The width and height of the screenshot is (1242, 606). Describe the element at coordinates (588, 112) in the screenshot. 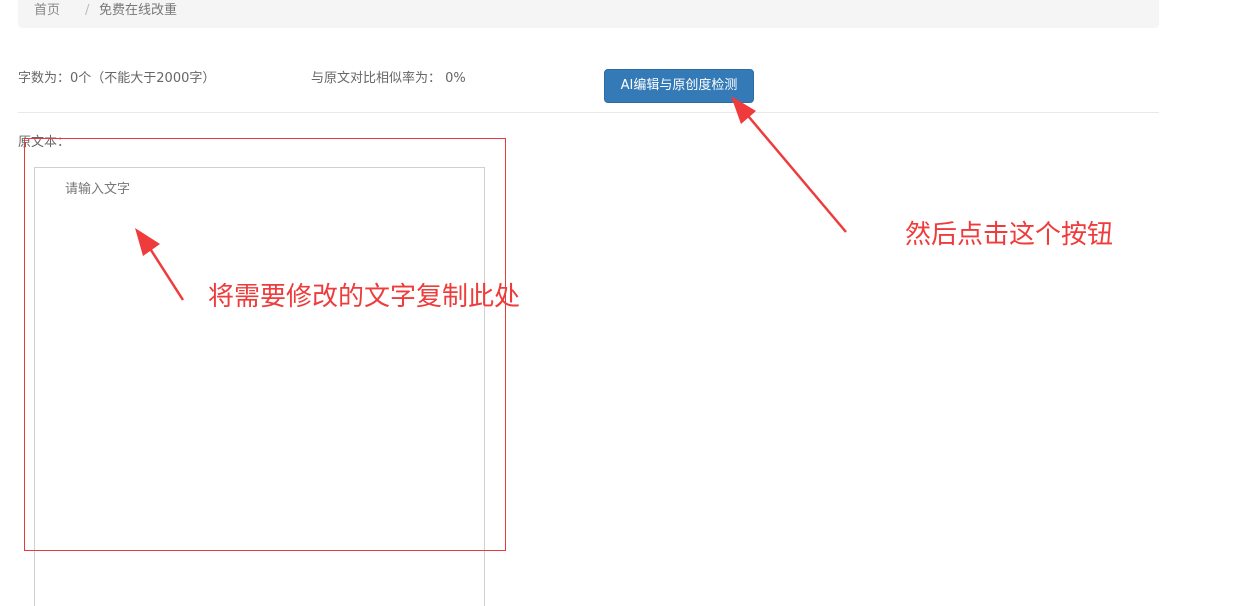

I see `divider` at that location.